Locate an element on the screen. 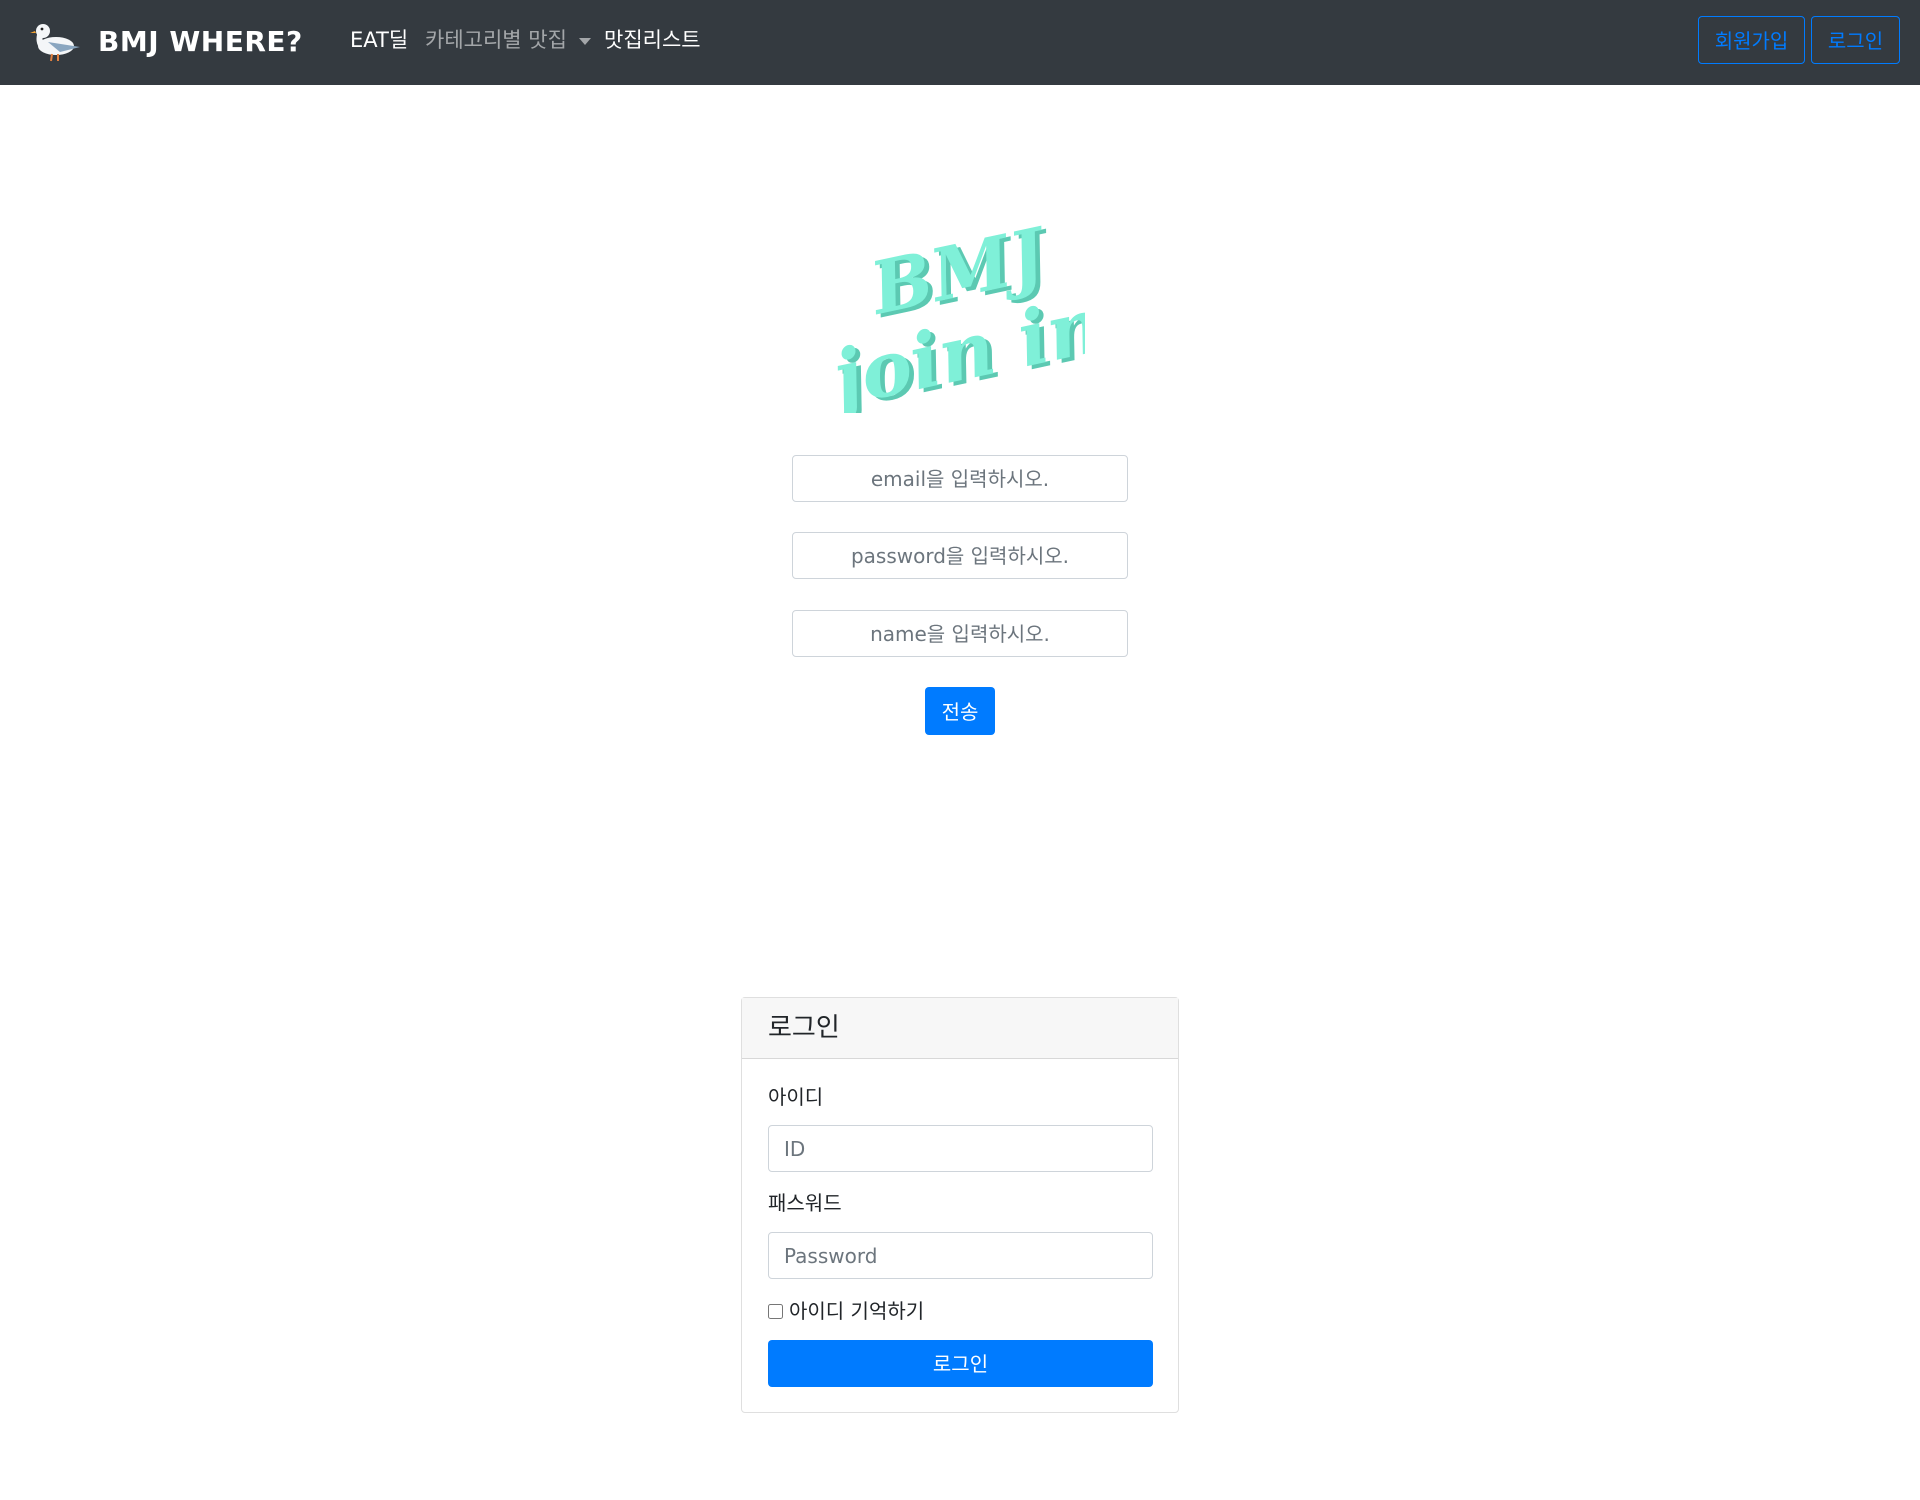  remember-id-checkbox is located at coordinates (775, 1311).